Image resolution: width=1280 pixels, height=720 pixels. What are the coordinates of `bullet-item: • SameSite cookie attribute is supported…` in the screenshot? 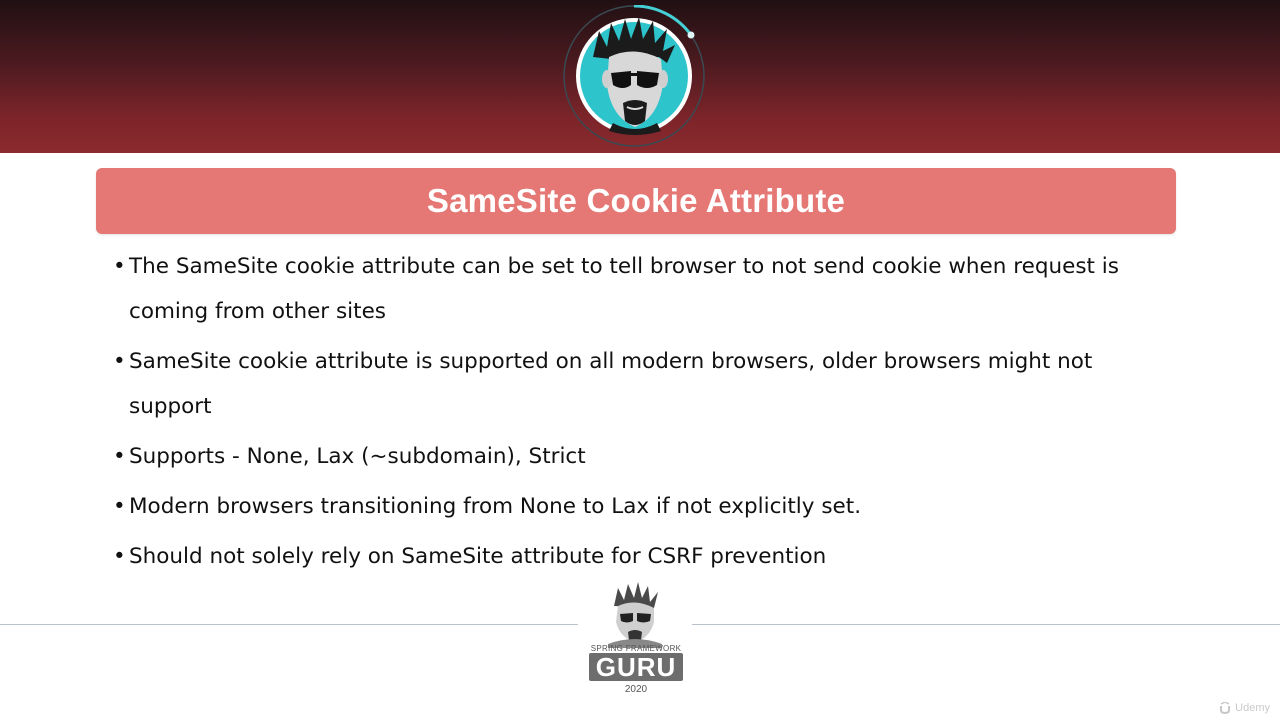 It's located at (622, 384).